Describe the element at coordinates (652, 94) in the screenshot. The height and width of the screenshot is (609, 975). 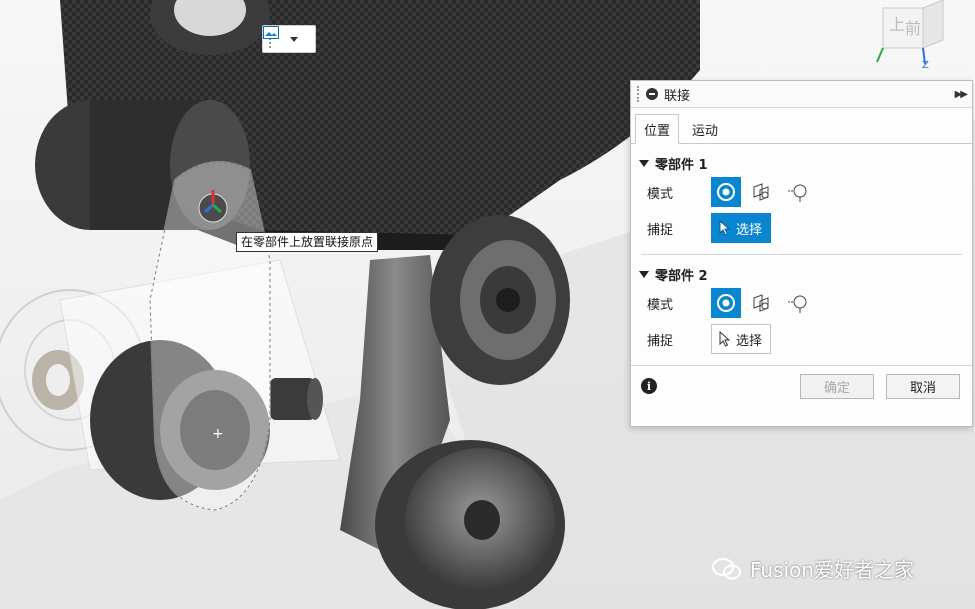
I see `collapse-icon` at that location.